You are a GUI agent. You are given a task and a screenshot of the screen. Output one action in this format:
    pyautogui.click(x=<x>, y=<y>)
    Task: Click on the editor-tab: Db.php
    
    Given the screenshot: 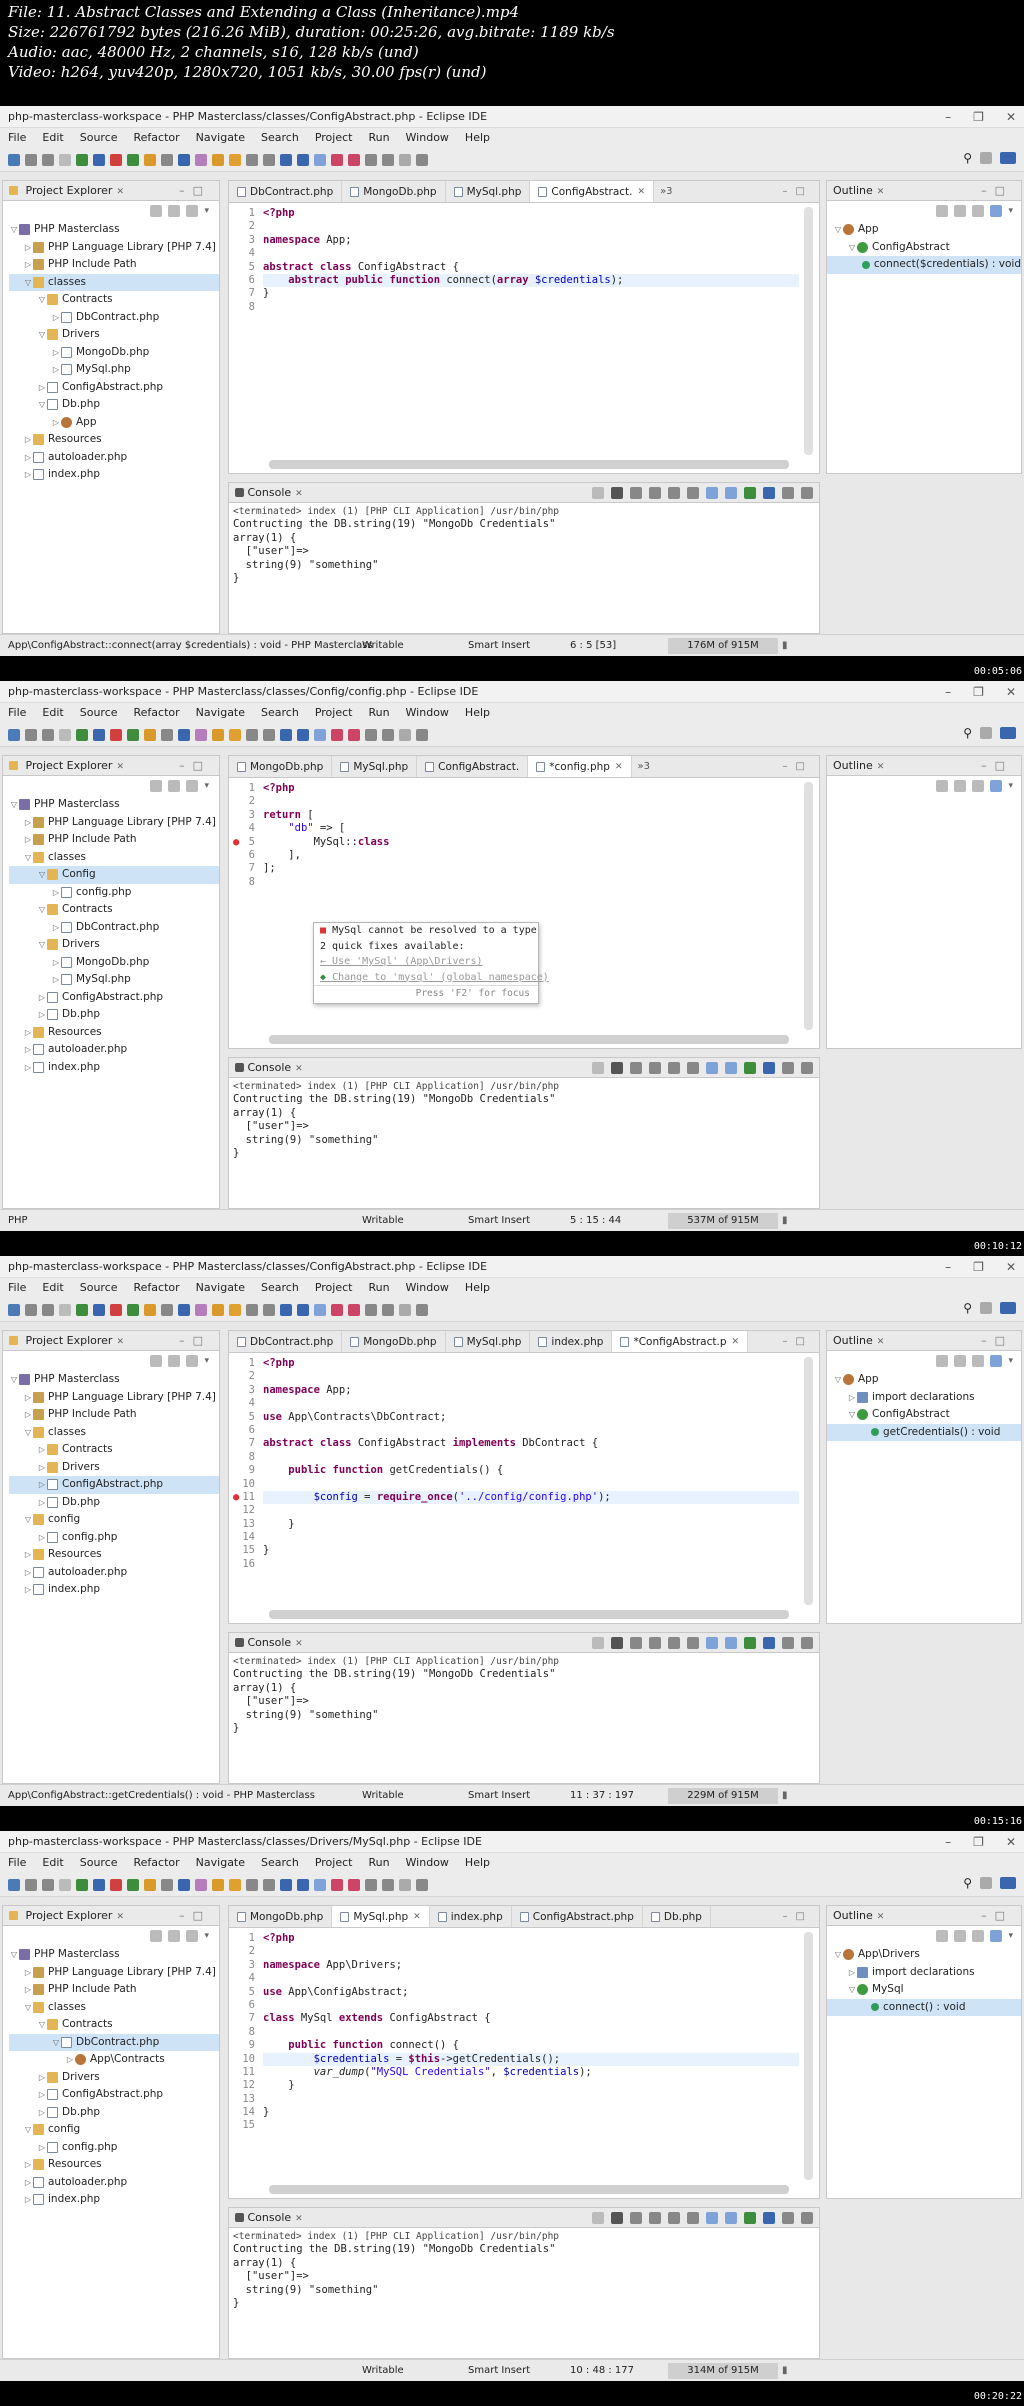 What is the action you would take?
    pyautogui.click(x=677, y=1916)
    